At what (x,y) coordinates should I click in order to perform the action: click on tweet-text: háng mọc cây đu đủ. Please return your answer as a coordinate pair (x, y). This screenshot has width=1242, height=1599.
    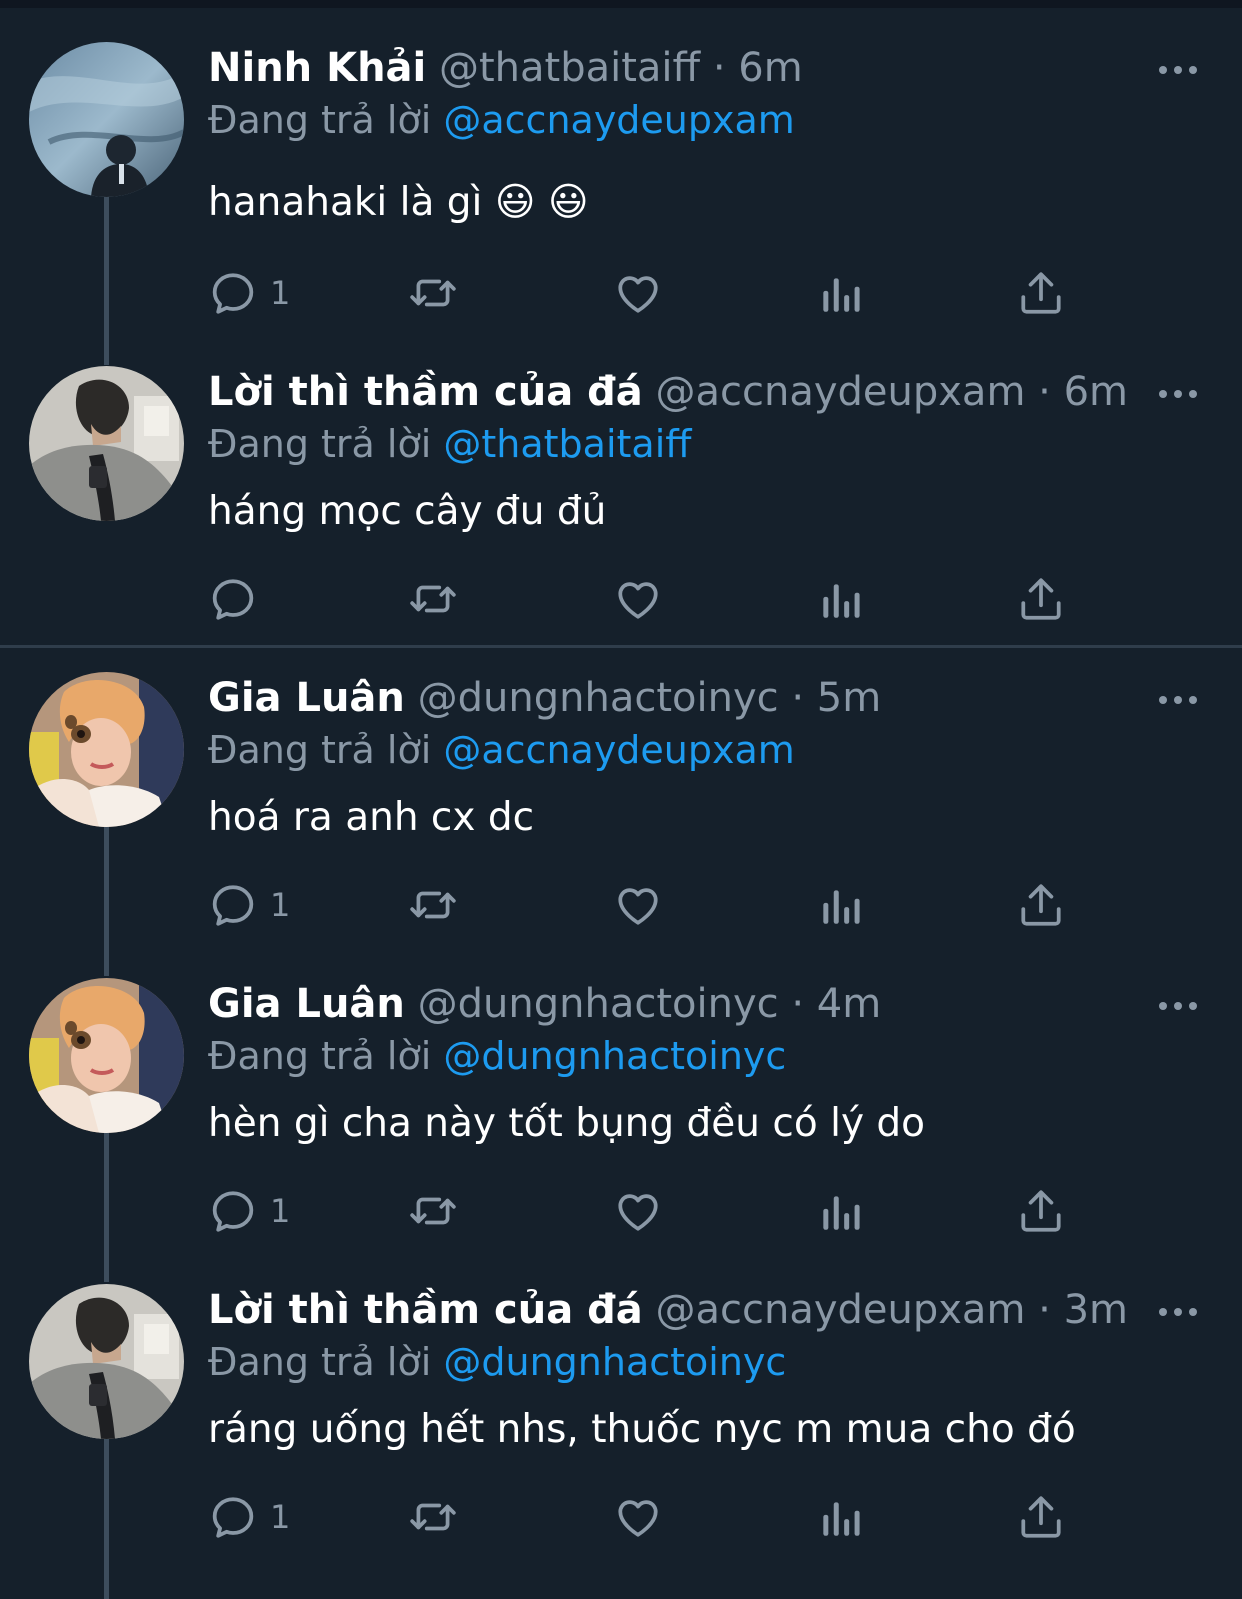
    Looking at the image, I should click on (407, 511).